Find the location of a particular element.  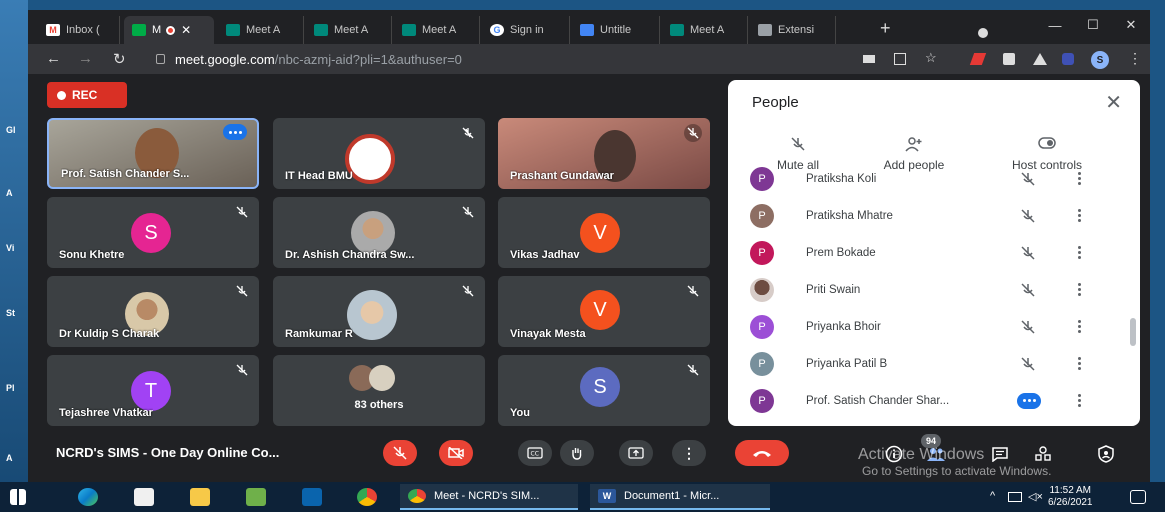

participant-tile: S Sonu Khetre is located at coordinates (153, 232).